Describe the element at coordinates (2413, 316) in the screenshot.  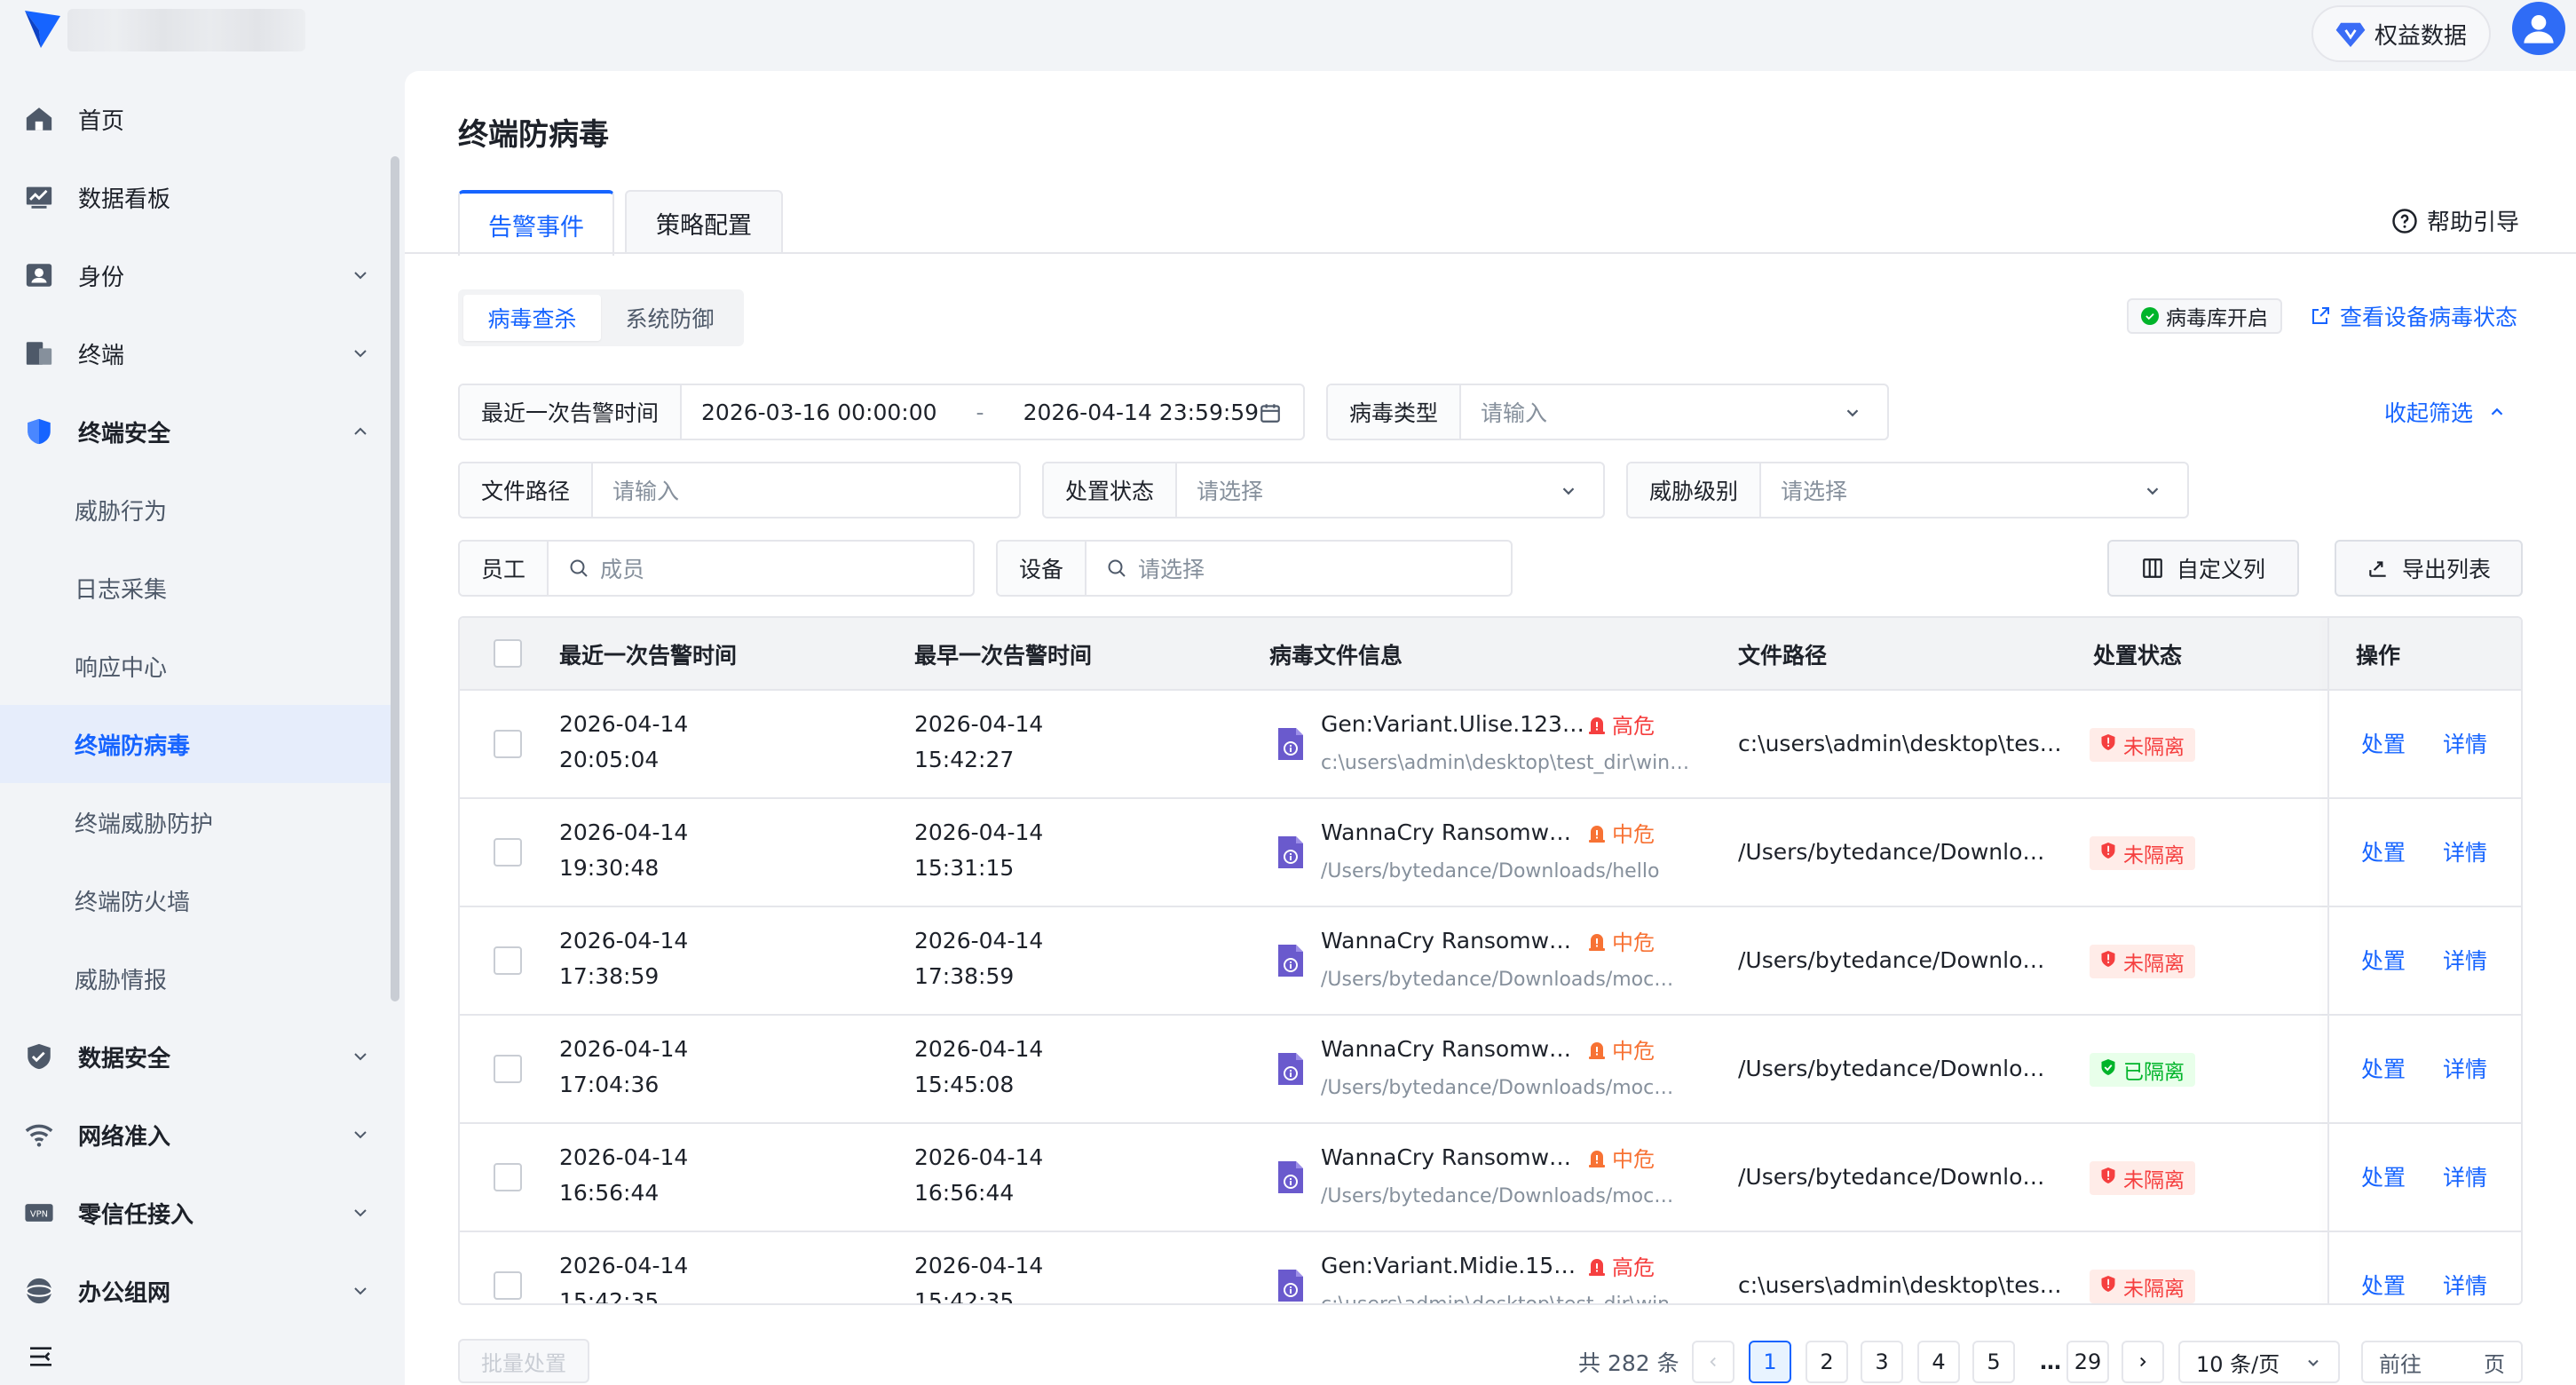
I see `view-device-virus-status-link: 查看设备病毒状态` at that location.